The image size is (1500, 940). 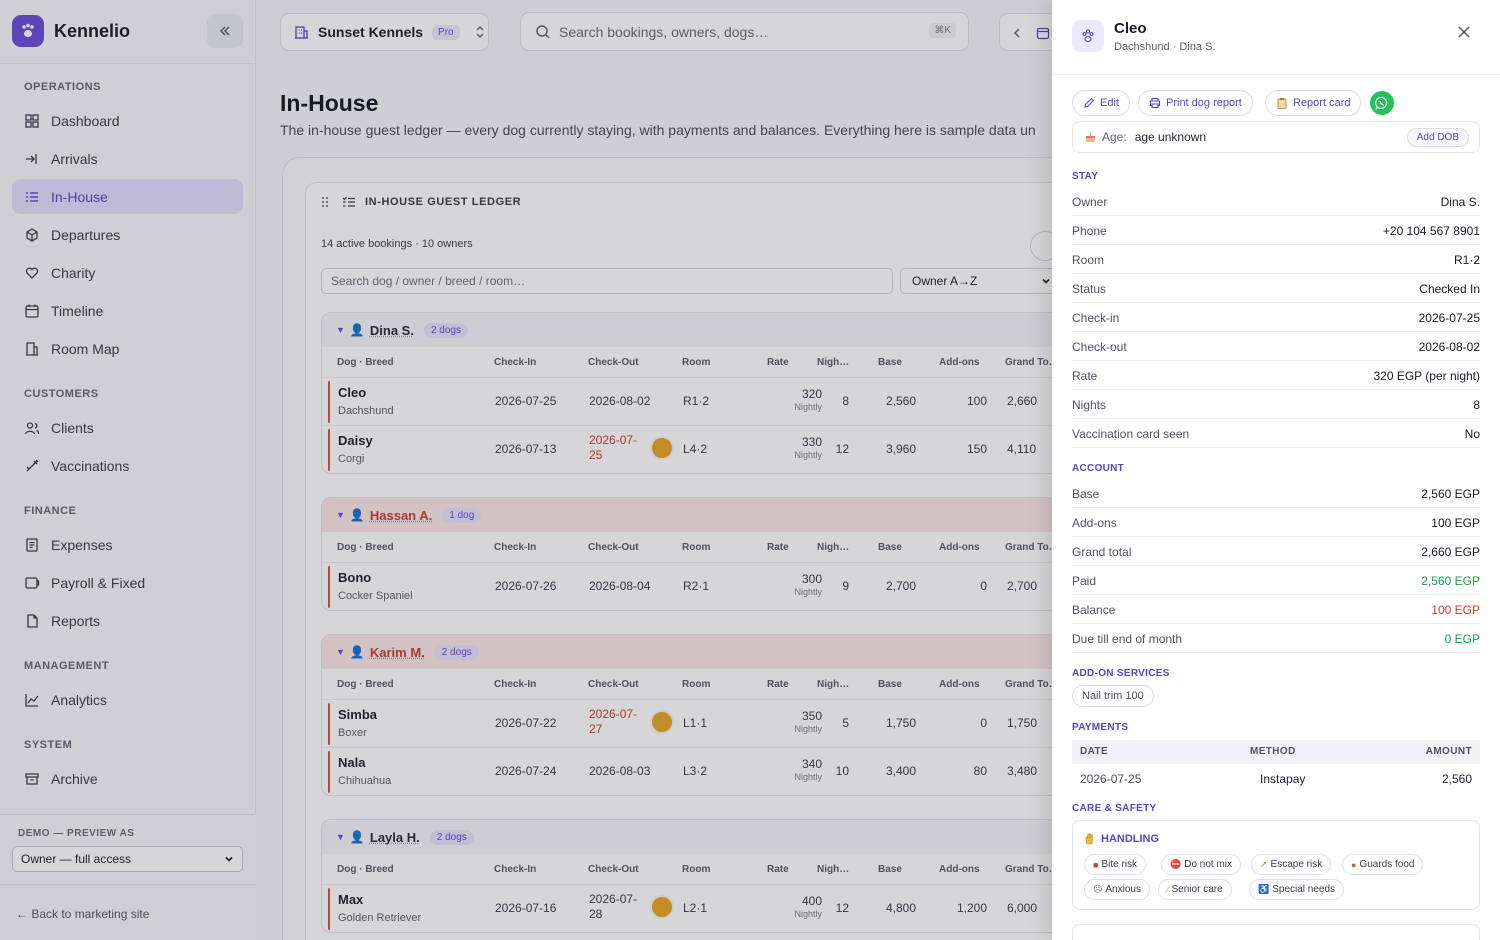 What do you see at coordinates (1155, 103) in the screenshot?
I see `printer-icon` at bounding box center [1155, 103].